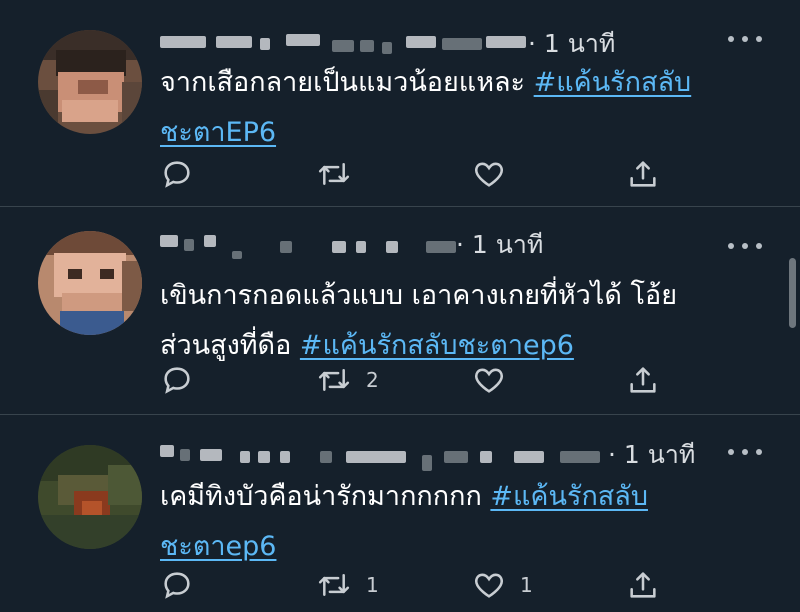 This screenshot has width=800, height=612. Describe the element at coordinates (420, 380) in the screenshot. I see `tweet-actions: 2` at that location.